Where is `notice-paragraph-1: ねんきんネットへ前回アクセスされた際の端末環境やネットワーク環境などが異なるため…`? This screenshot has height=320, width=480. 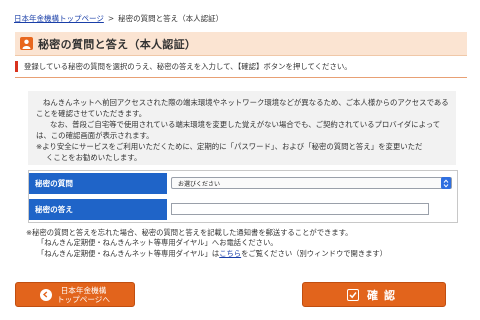
notice-paragraph-1: ねんきんネットへ前回アクセスされた際の端末環境やネットワーク環境などが異なるため… is located at coordinates (242, 108).